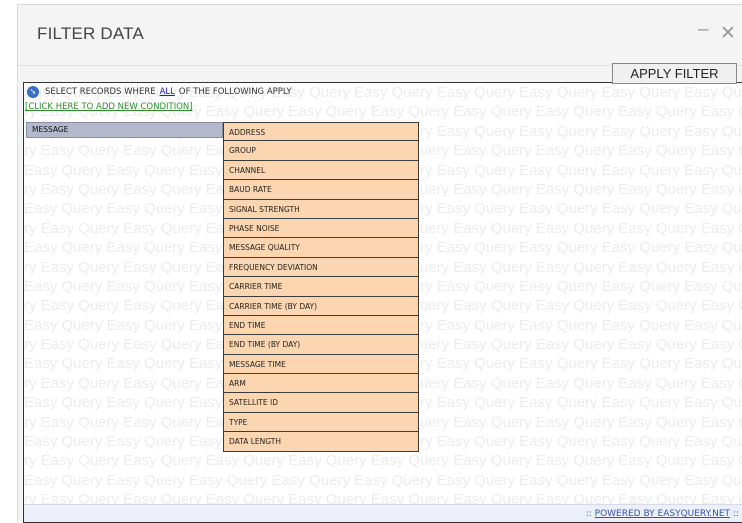 This screenshot has height=523, width=742. I want to click on menu-item: BAUD RATE, so click(321, 190).